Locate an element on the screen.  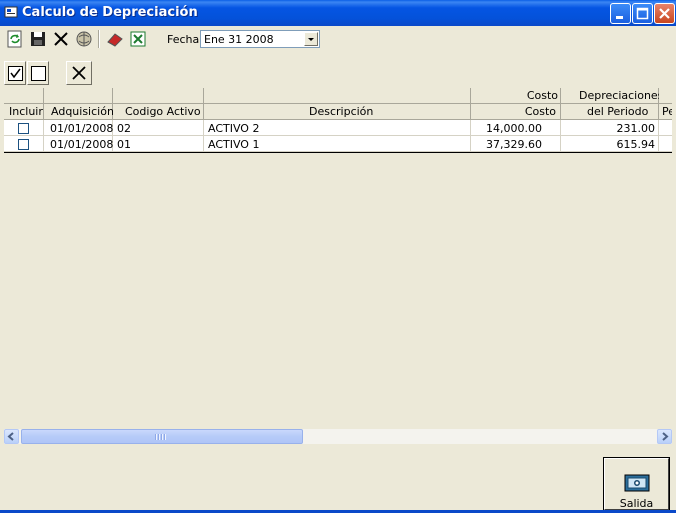
column-header-label: Incluir is located at coordinates (26, 111).